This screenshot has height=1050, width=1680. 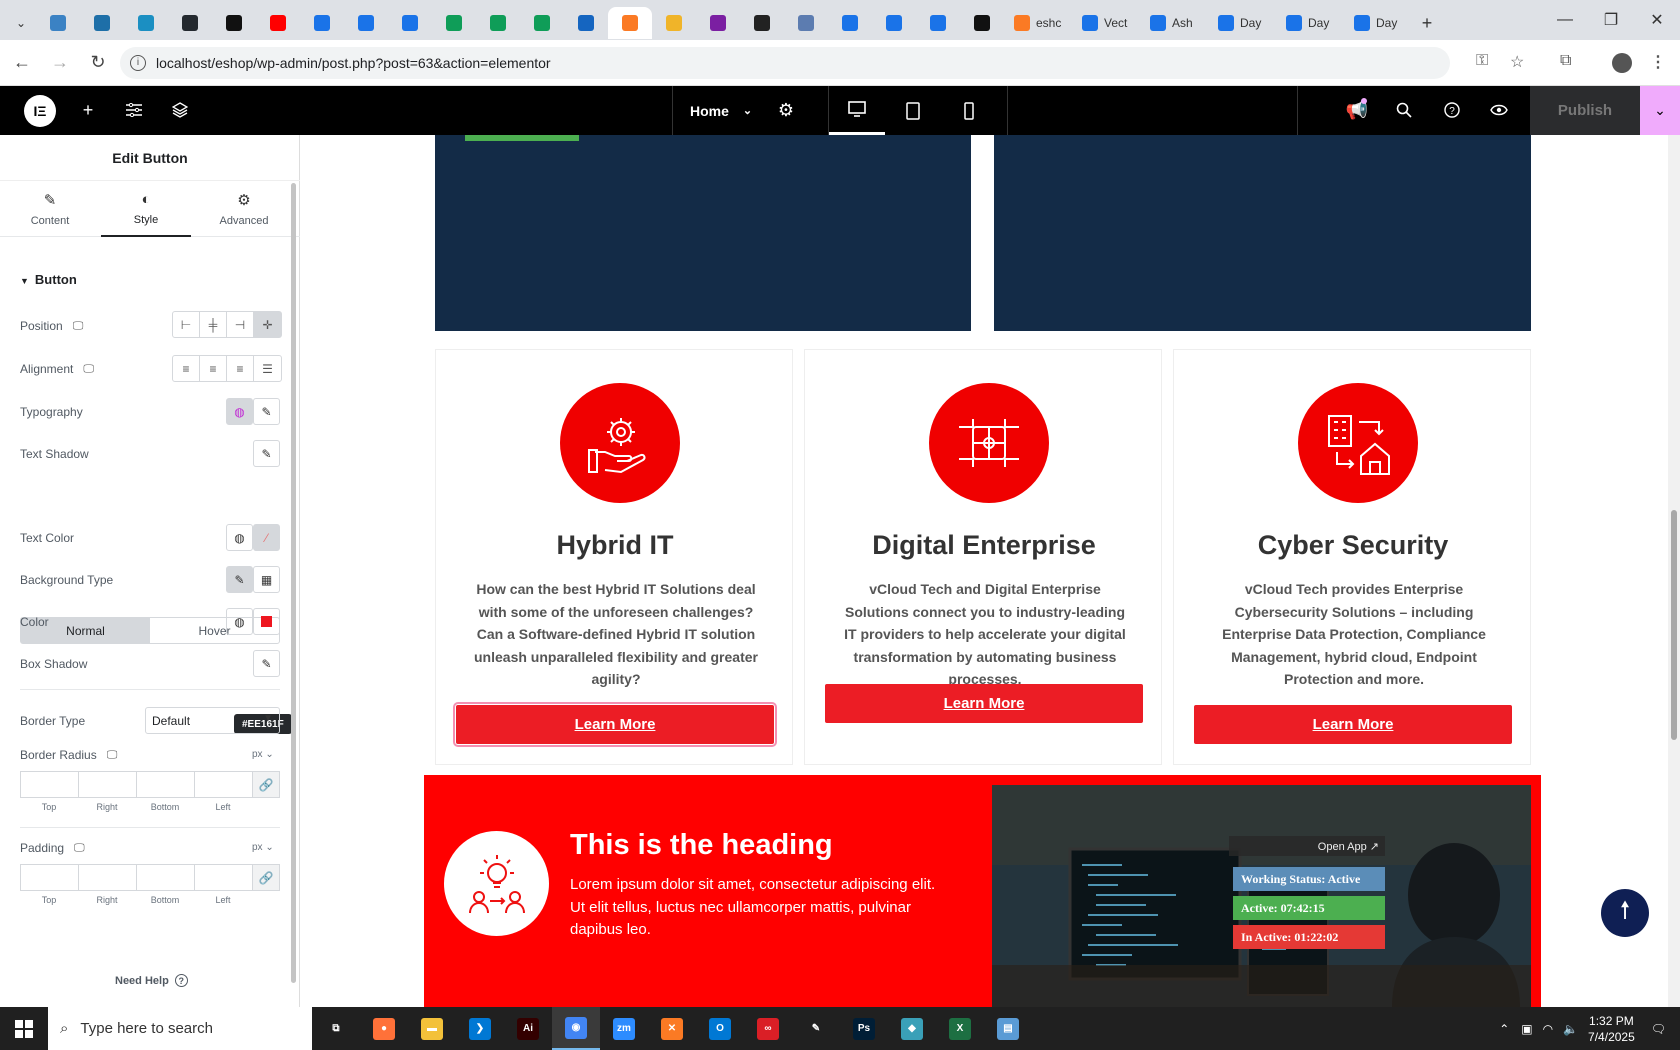 What do you see at coordinates (912, 1028) in the screenshot?
I see `taskbar-app-button: ◆` at bounding box center [912, 1028].